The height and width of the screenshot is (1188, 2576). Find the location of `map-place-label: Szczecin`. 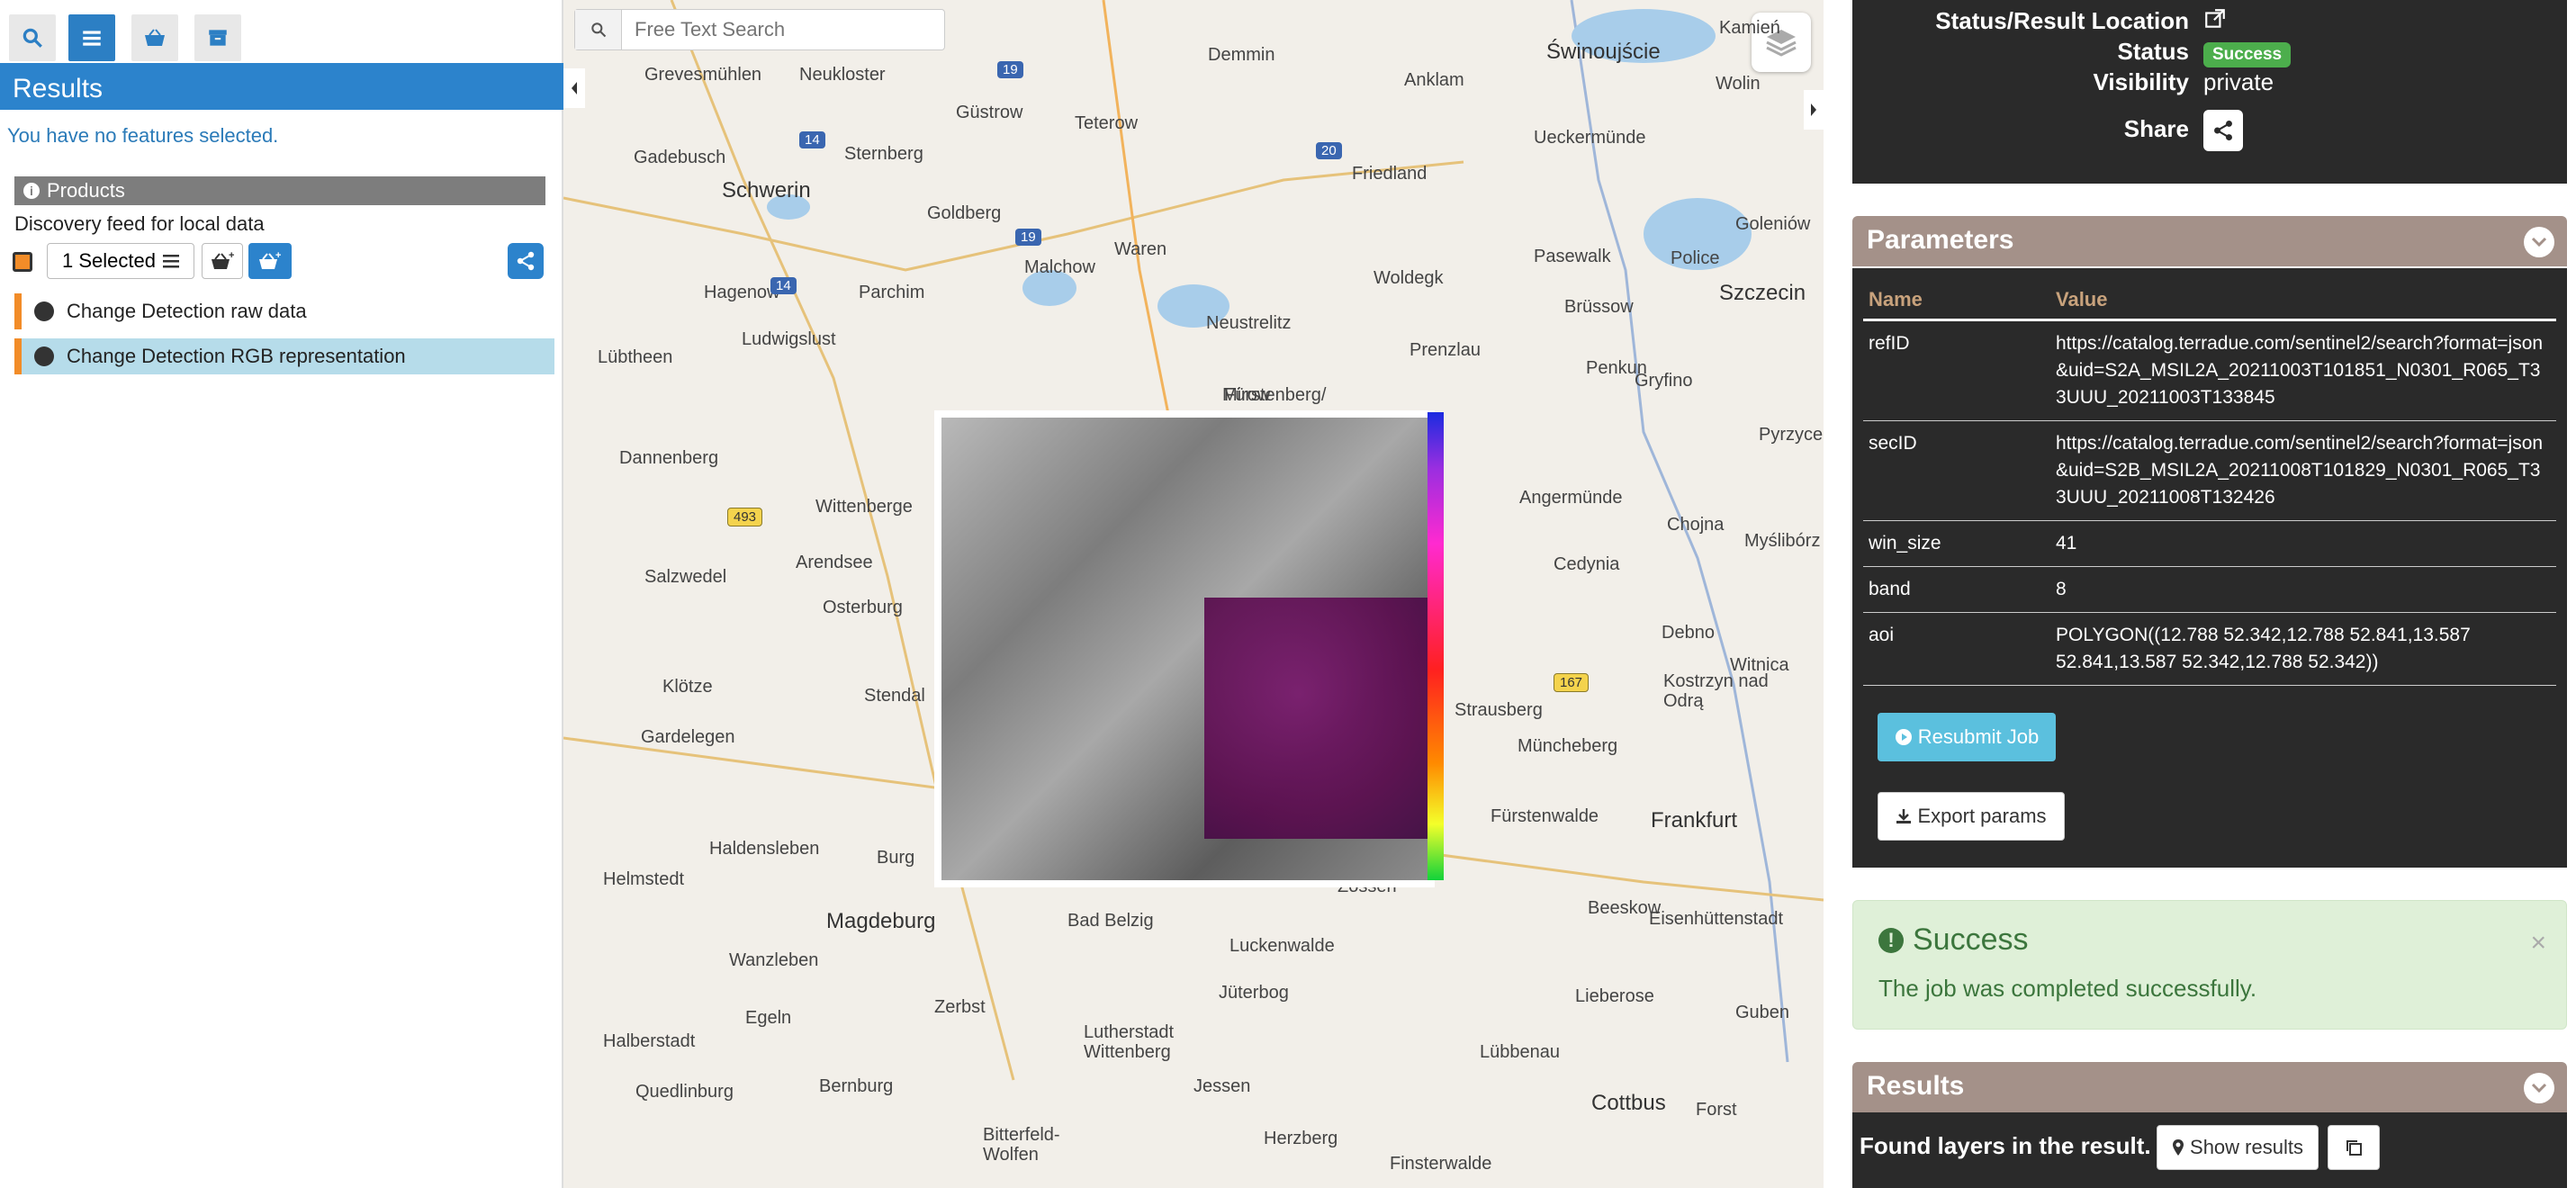

map-place-label: Szczecin is located at coordinates (1762, 293).